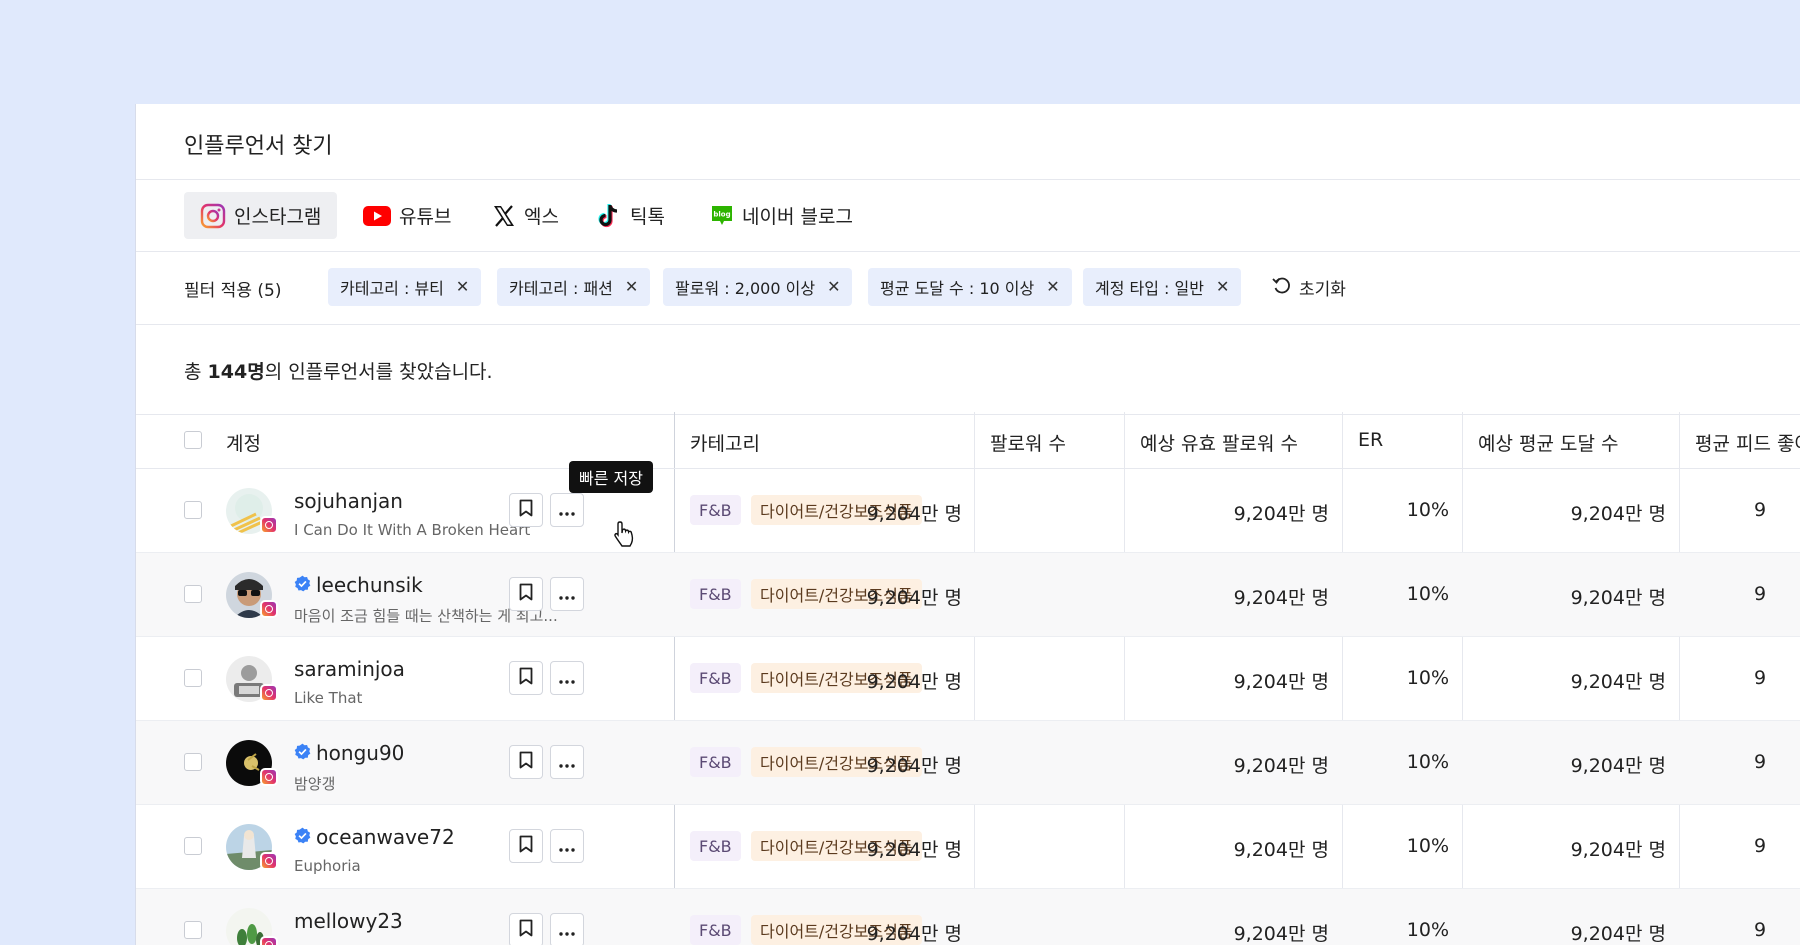 The width and height of the screenshot is (1800, 945). What do you see at coordinates (369, 585) in the screenshot?
I see `account-username: leechunsik` at bounding box center [369, 585].